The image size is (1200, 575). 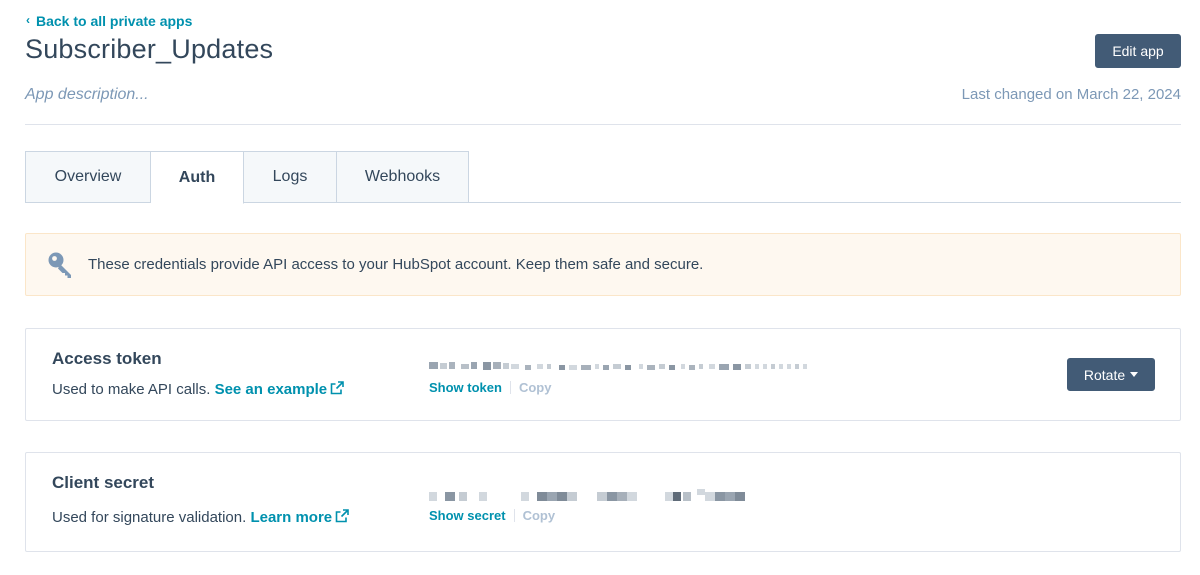 What do you see at coordinates (403, 177) in the screenshot?
I see `tab-webhooks: Webhooks` at bounding box center [403, 177].